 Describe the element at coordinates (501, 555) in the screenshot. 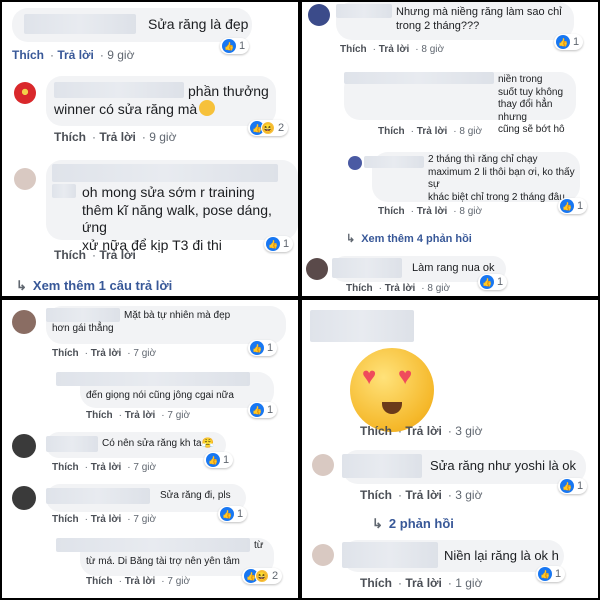

I see `comment-text: Niền lại răng là ok h` at that location.